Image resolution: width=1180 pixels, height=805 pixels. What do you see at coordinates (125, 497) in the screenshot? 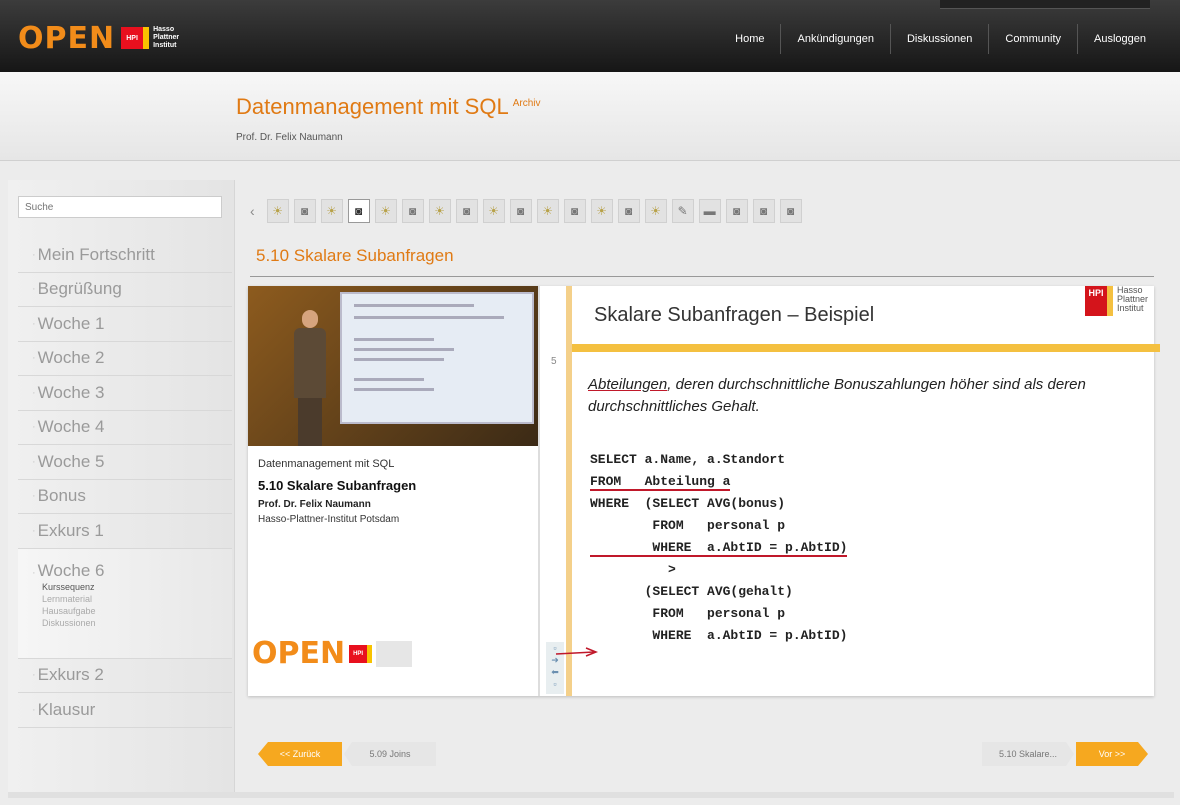
I see `sidebar-item-bonus: · Bonus` at bounding box center [125, 497].